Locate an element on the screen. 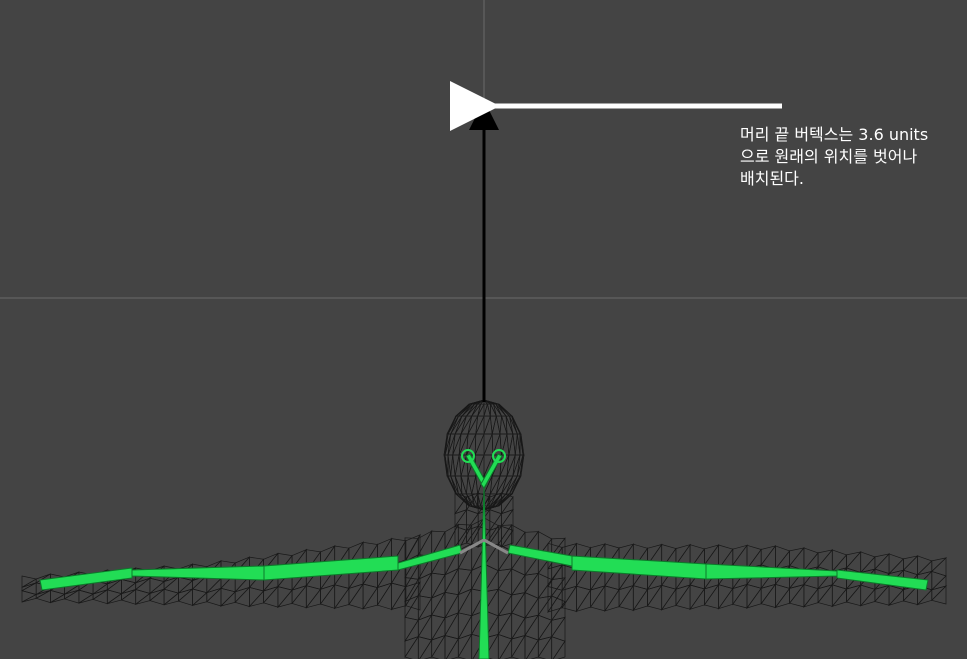 The image size is (967, 659). bone-link-neck-right is located at coordinates (496, 546).